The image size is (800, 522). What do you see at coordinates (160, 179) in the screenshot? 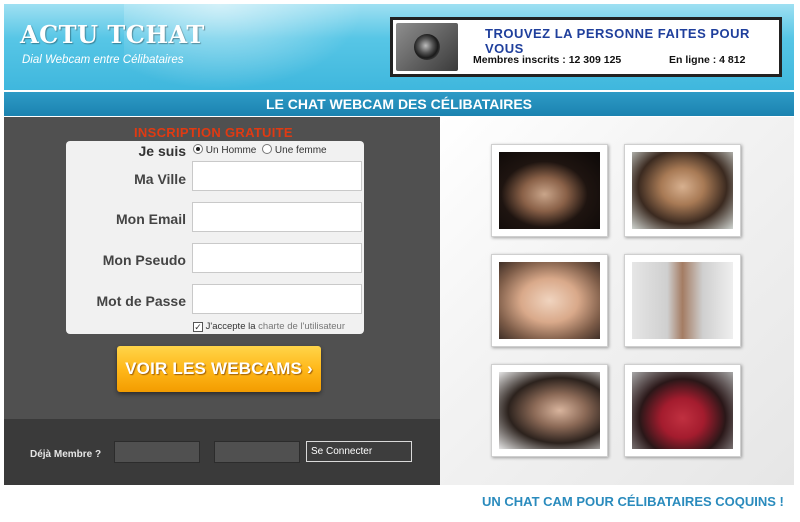
I see `ville-label: Ma Ville` at bounding box center [160, 179].